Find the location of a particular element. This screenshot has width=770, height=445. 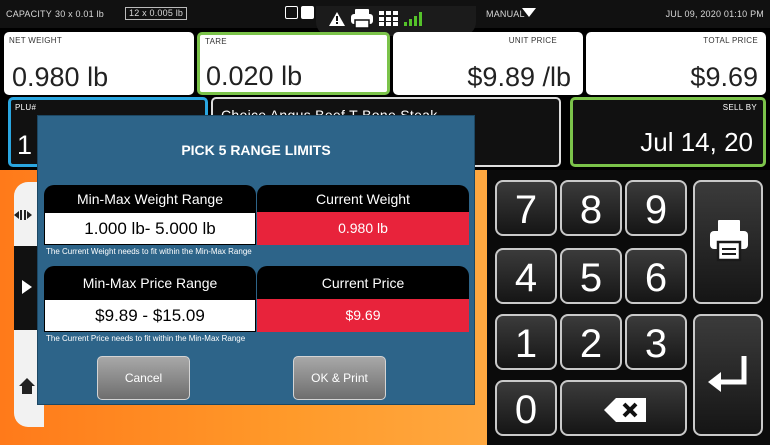

printer-status-icon is located at coordinates (362, 19).